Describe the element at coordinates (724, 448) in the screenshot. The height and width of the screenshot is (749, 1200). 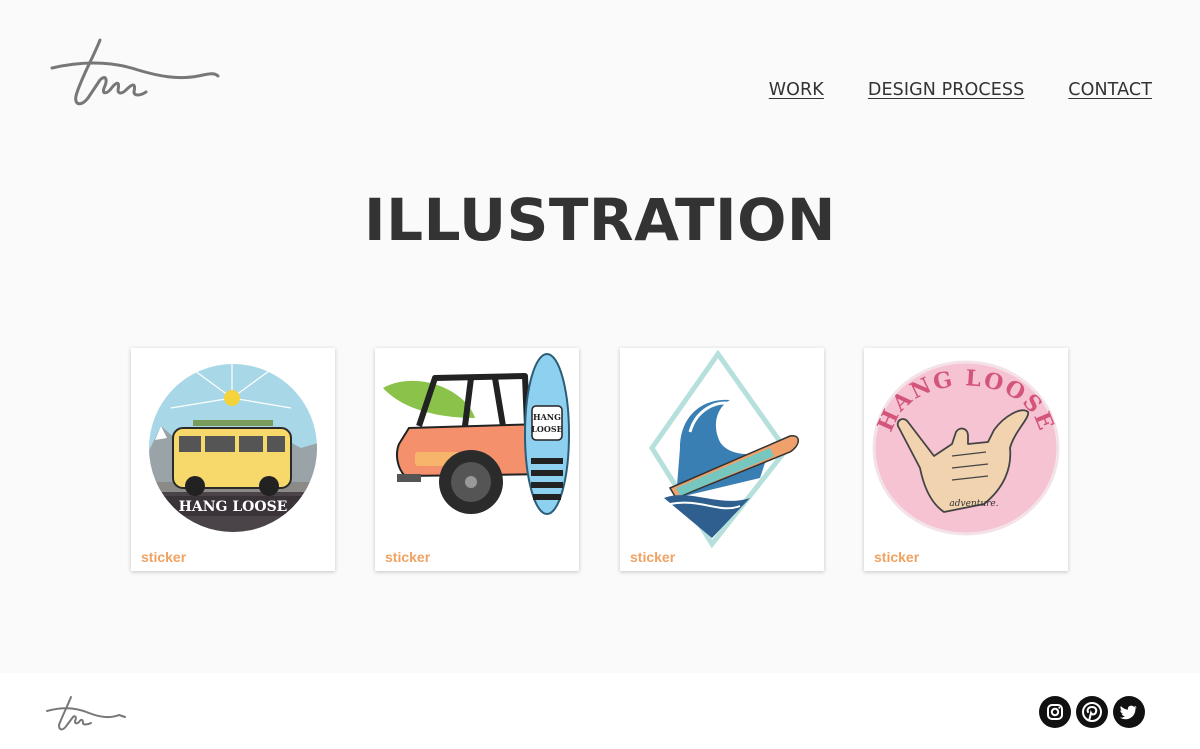
I see `wave-sticker-illustration` at that location.